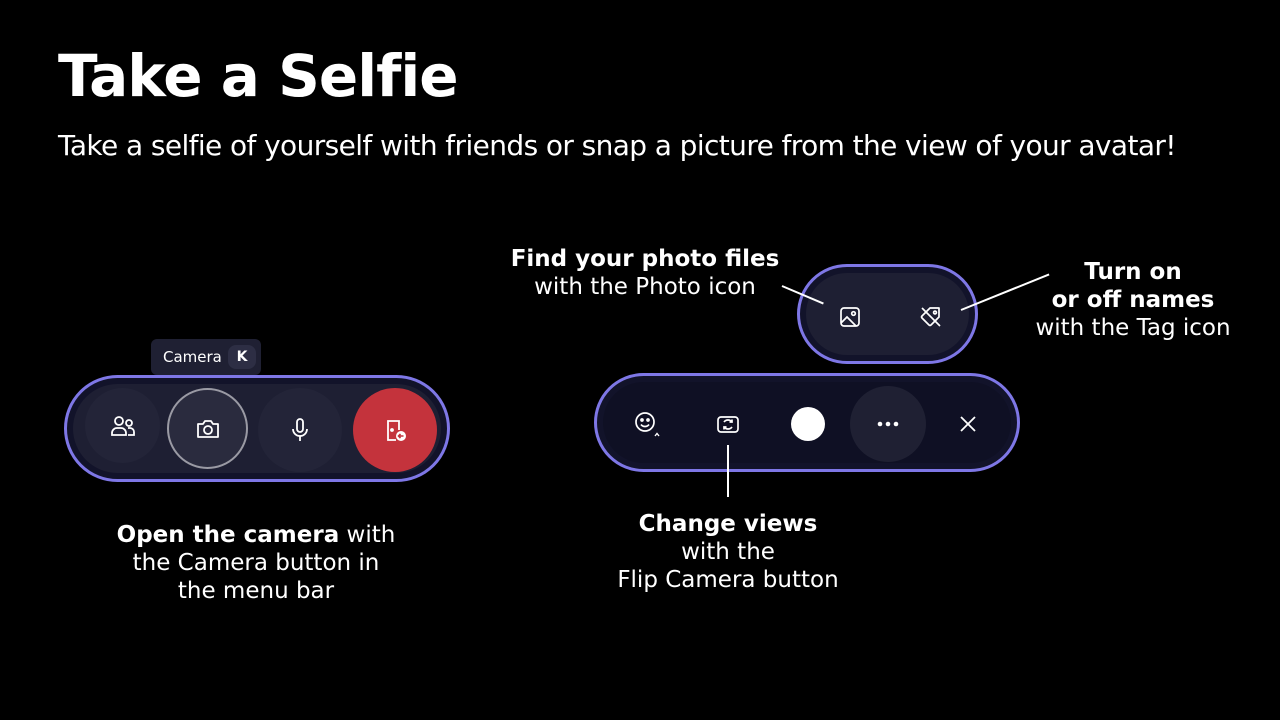 The width and height of the screenshot is (1280, 720). I want to click on reactions-button, so click(647, 424).